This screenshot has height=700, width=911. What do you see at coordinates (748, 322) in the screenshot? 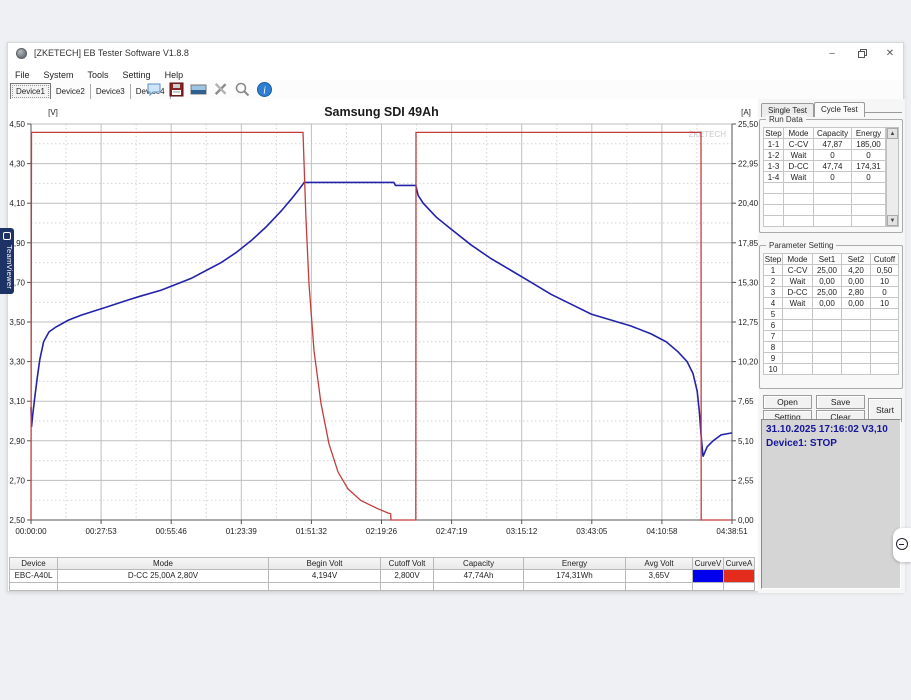
I see `svg-text: 12,75` at bounding box center [748, 322].